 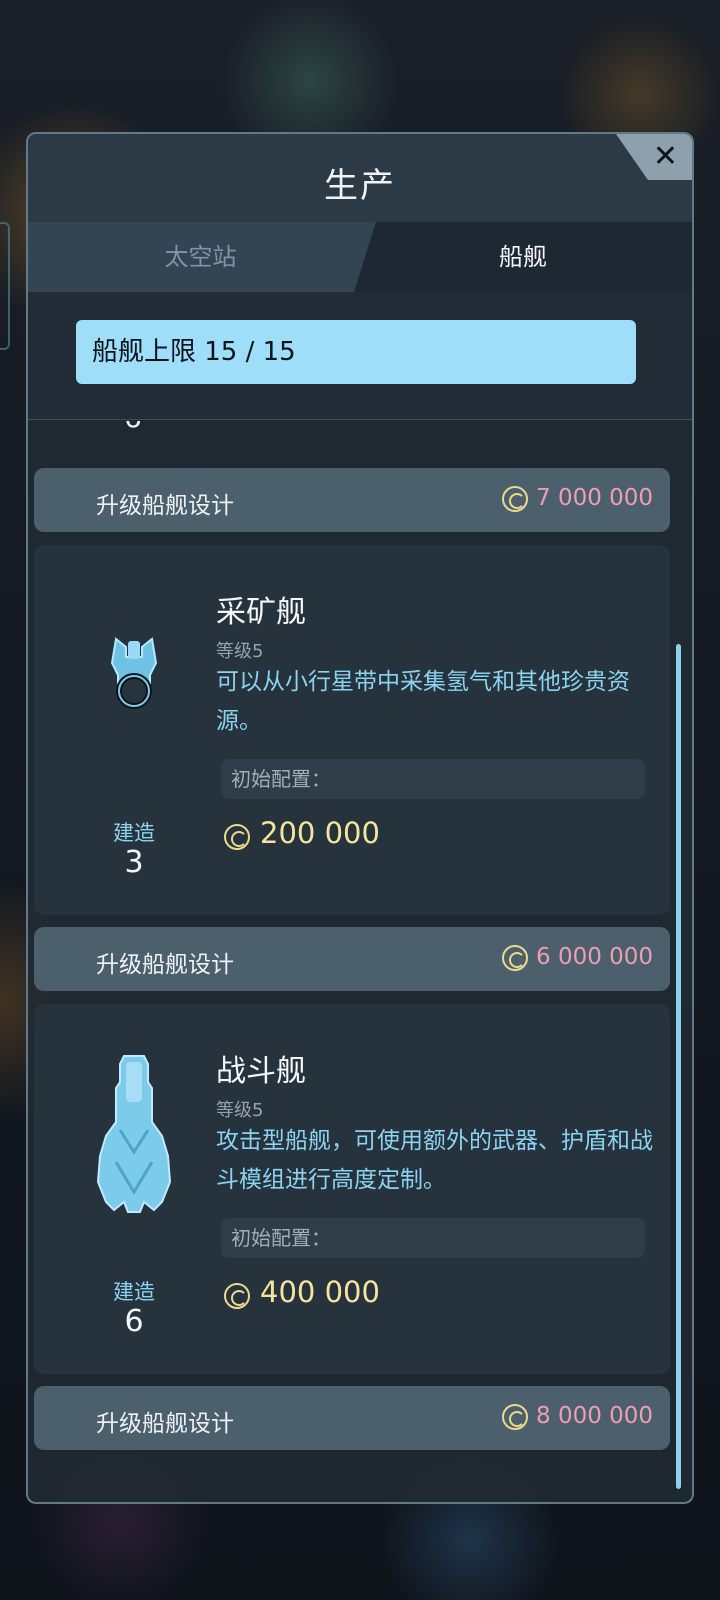 What do you see at coordinates (360, 186) in the screenshot?
I see `dialog-title: 生产` at bounding box center [360, 186].